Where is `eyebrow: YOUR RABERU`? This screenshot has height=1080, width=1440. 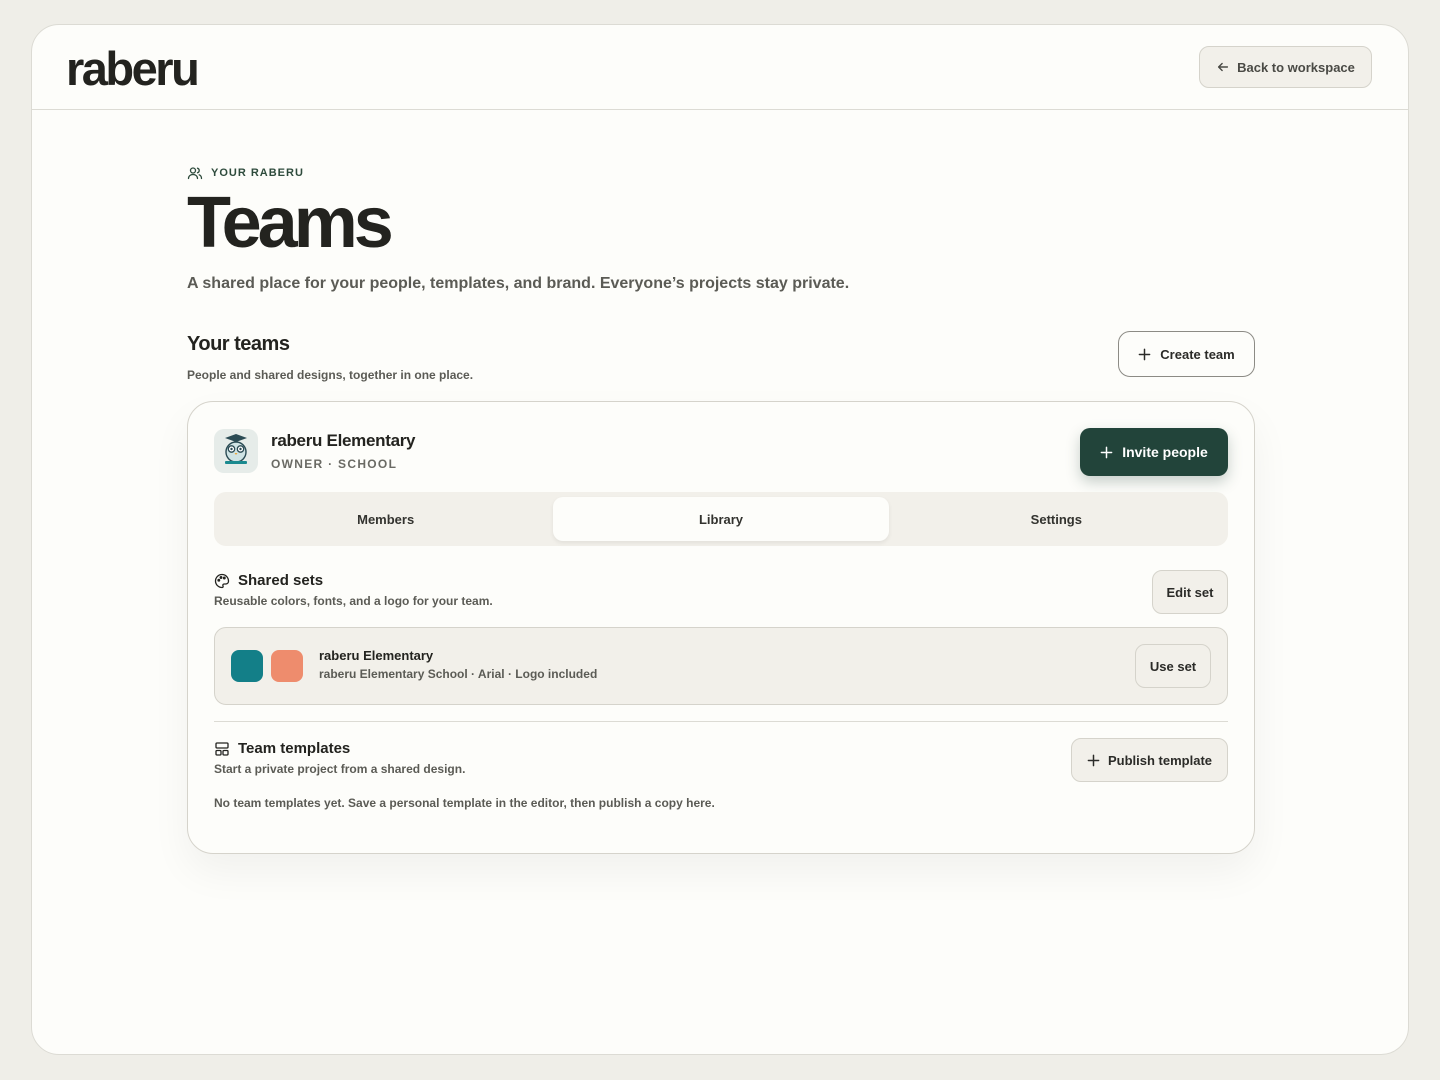
eyebrow: YOUR RABERU is located at coordinates (721, 173).